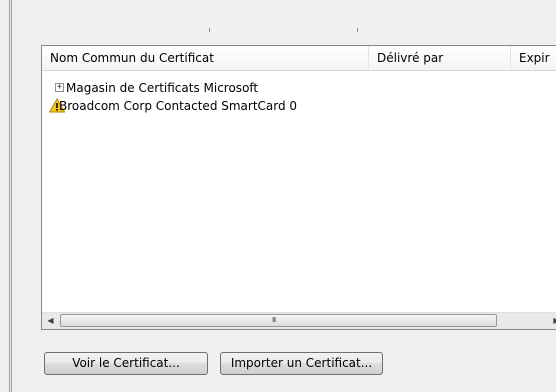 This screenshot has width=556, height=392. Describe the element at coordinates (278, 320) in the screenshot. I see `scrollbar-thumb: III` at that location.